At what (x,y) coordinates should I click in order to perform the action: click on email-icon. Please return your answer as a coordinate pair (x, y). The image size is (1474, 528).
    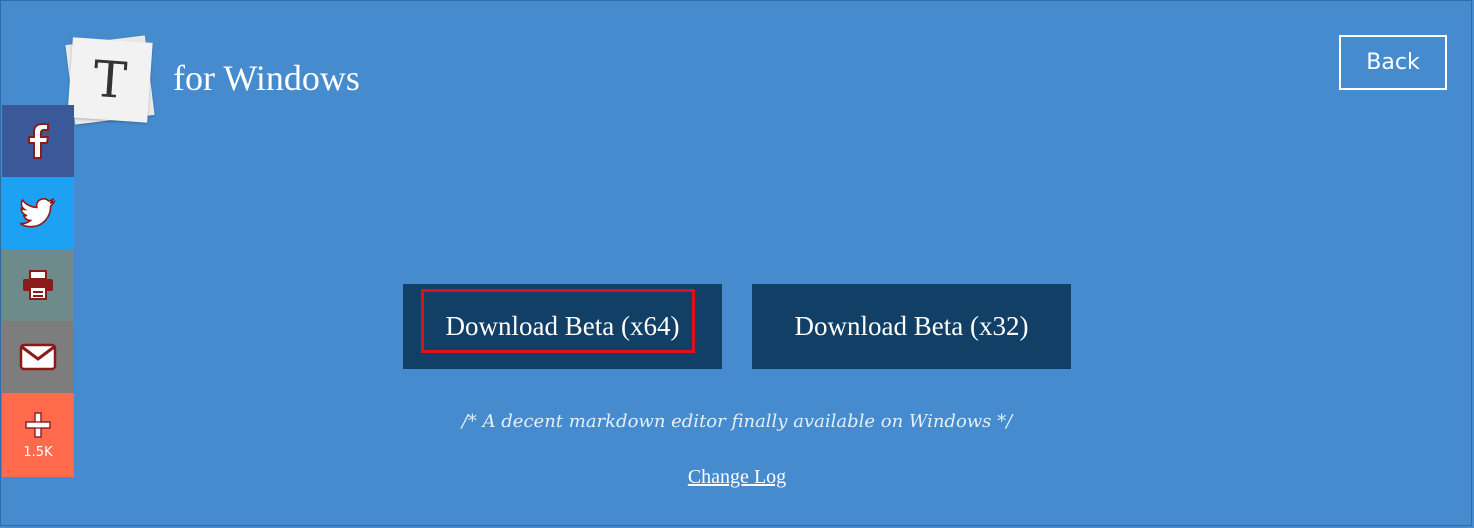
    Looking at the image, I should click on (38, 357).